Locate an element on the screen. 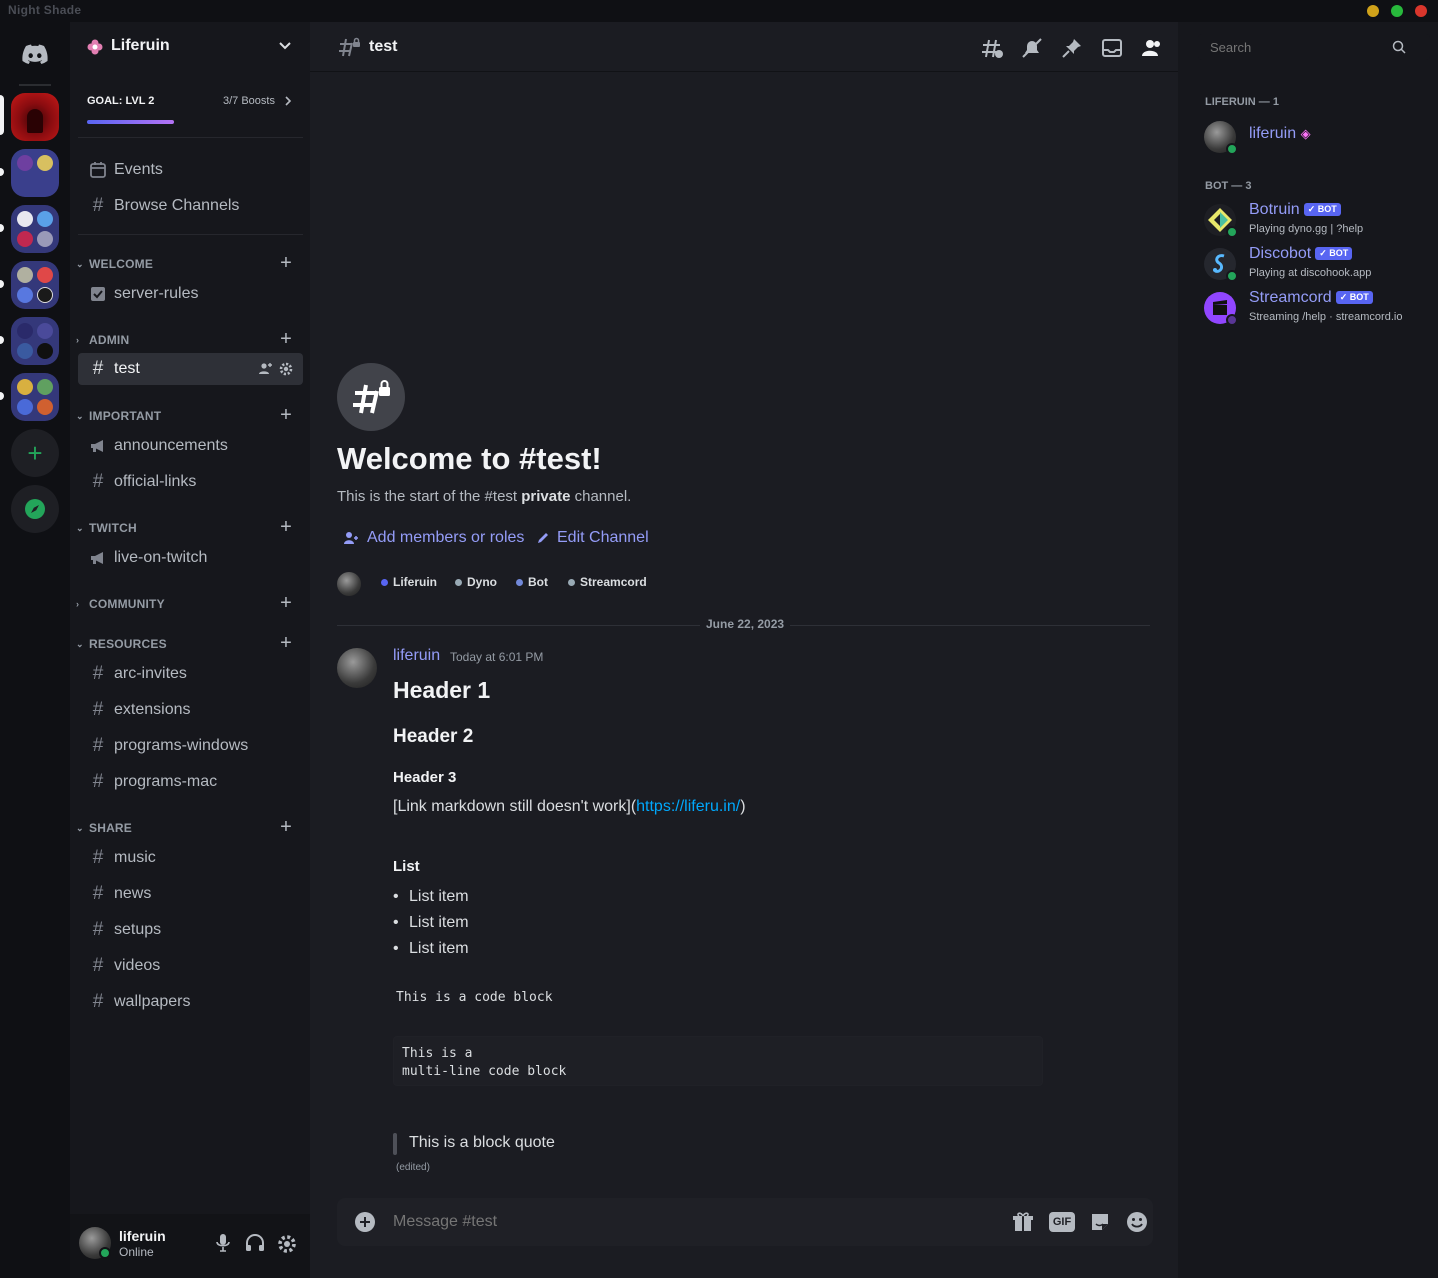 Image resolution: width=1438 pixels, height=1278 pixels. channel-server-rules: server-rules is located at coordinates (190, 294).